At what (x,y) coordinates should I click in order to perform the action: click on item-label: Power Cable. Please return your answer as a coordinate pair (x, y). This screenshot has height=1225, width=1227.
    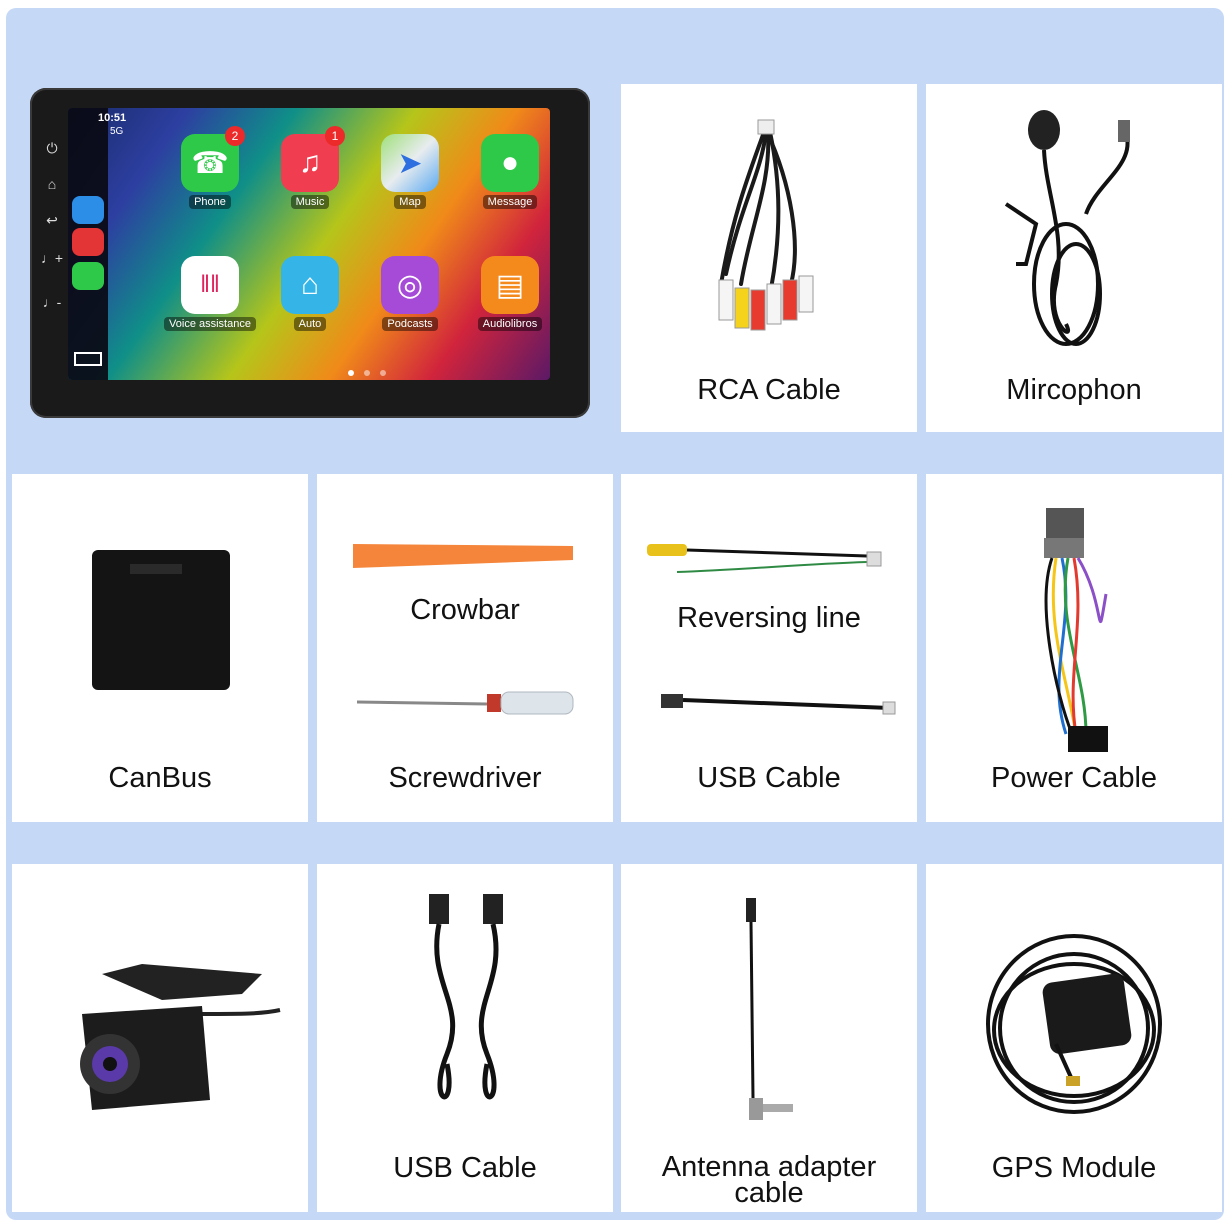
    Looking at the image, I should click on (1074, 778).